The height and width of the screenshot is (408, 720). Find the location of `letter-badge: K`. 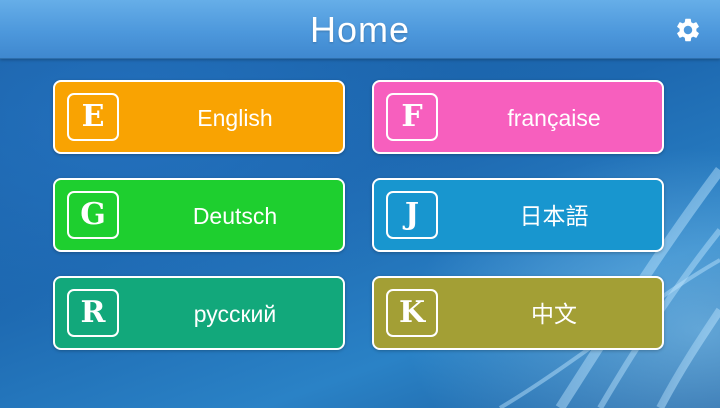

letter-badge: K is located at coordinates (412, 313).